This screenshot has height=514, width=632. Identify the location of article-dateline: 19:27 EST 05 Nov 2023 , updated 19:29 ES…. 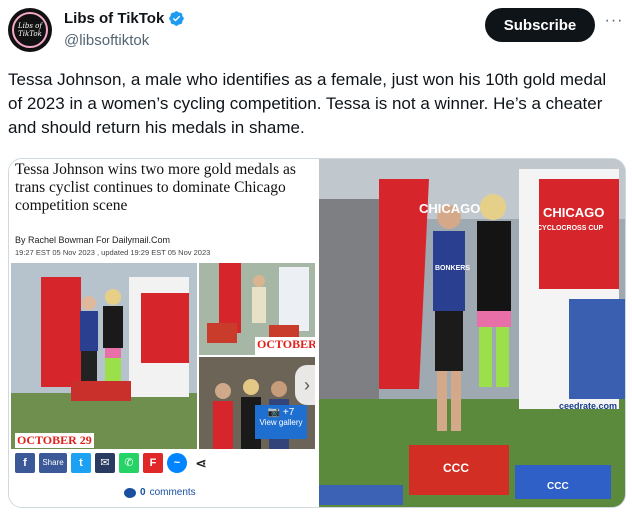
(113, 252).